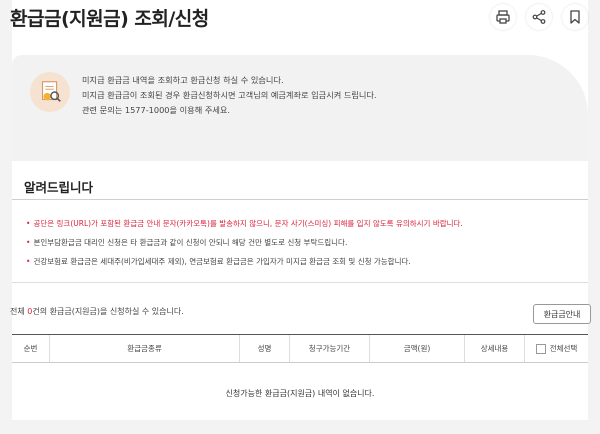  I want to click on column-header-name: 성명, so click(265, 348).